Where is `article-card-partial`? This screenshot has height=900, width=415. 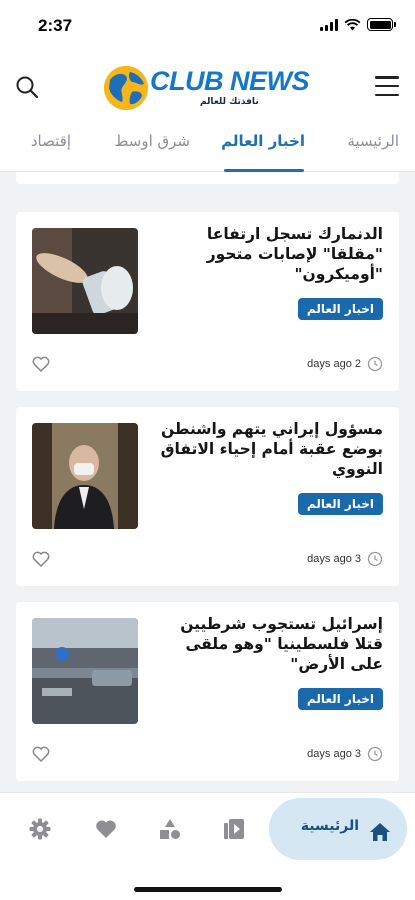 article-card-partial is located at coordinates (207, 178).